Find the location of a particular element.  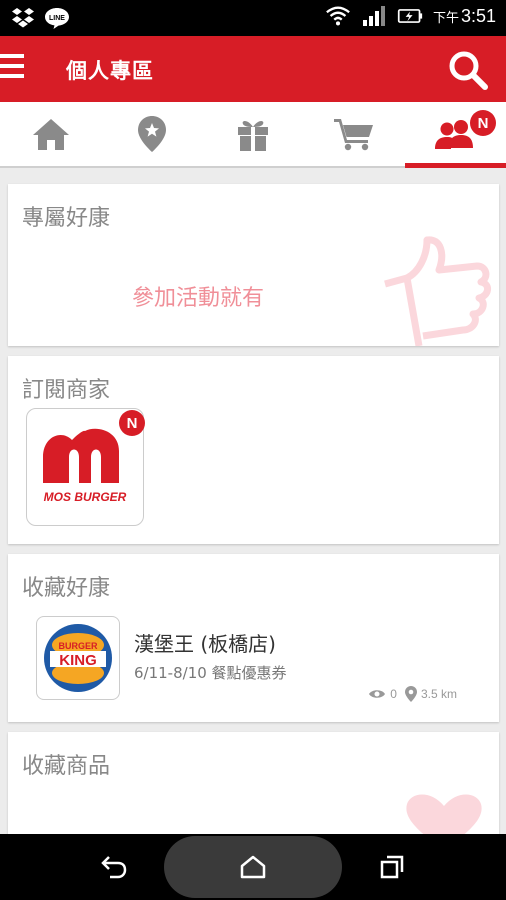

deal-description: 6/11-8/10 餐點優惠券 is located at coordinates (210, 673).